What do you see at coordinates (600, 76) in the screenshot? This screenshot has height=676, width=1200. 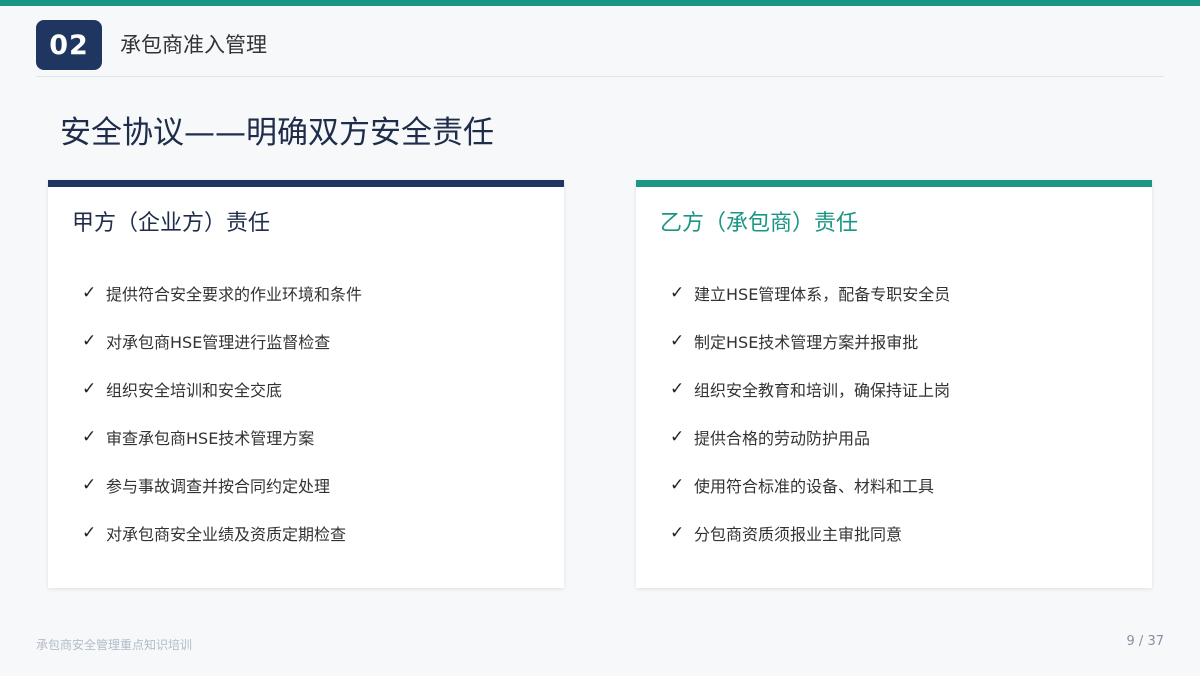 I see `header-divider` at bounding box center [600, 76].